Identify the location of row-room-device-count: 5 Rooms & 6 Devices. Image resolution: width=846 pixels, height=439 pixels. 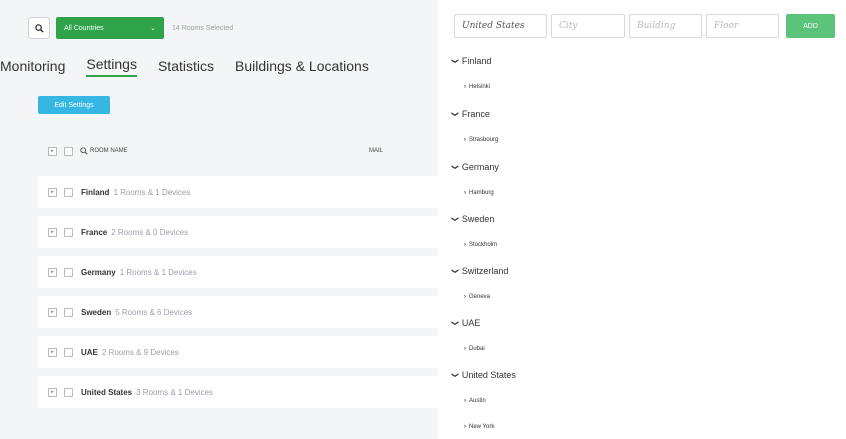
(154, 312).